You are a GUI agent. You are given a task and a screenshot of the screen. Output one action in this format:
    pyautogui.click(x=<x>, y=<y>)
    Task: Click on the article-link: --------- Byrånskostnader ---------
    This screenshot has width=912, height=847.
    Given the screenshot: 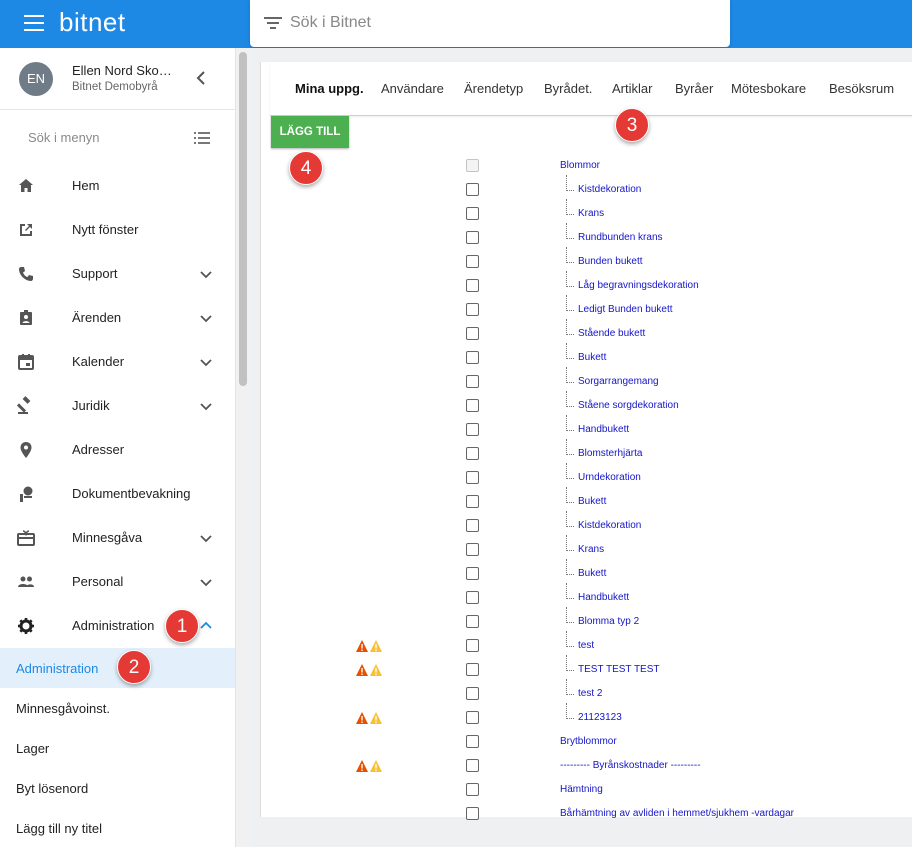 What is the action you would take?
    pyautogui.click(x=630, y=765)
    